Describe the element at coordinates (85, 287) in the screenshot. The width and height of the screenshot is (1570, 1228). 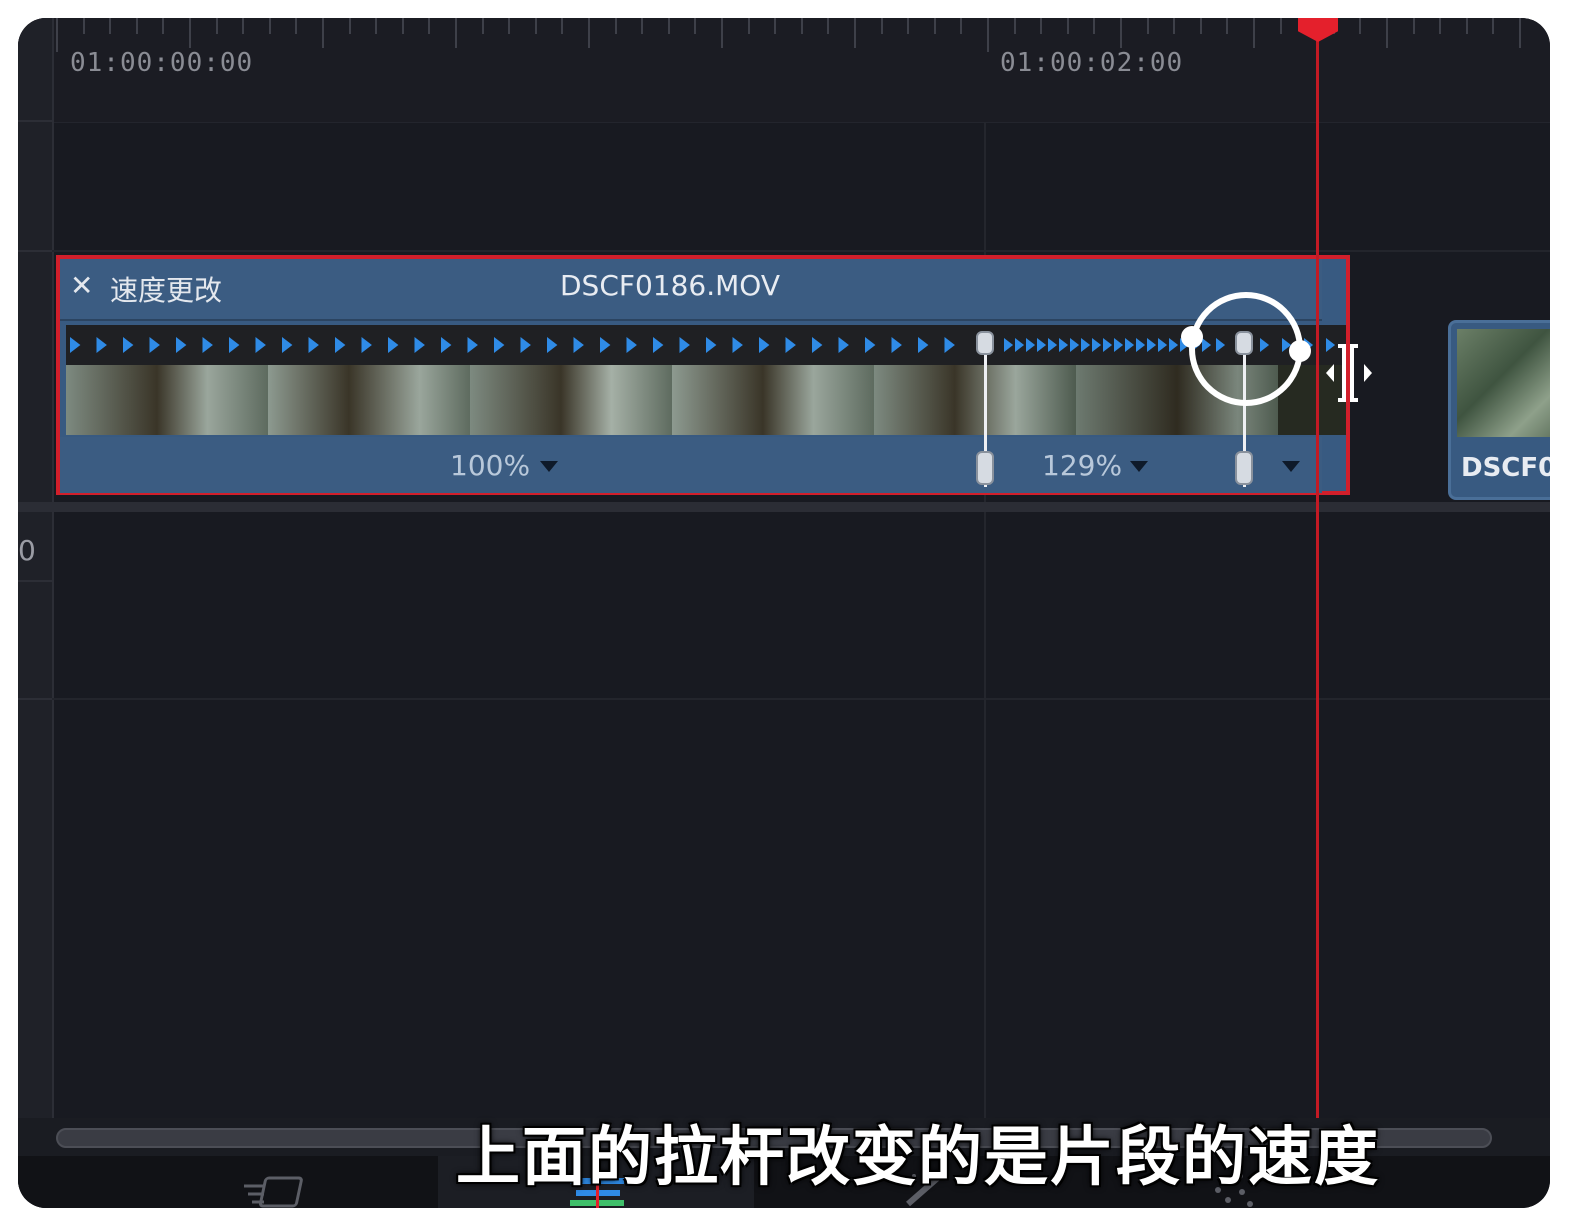
I see `close-icon: ✕` at that location.